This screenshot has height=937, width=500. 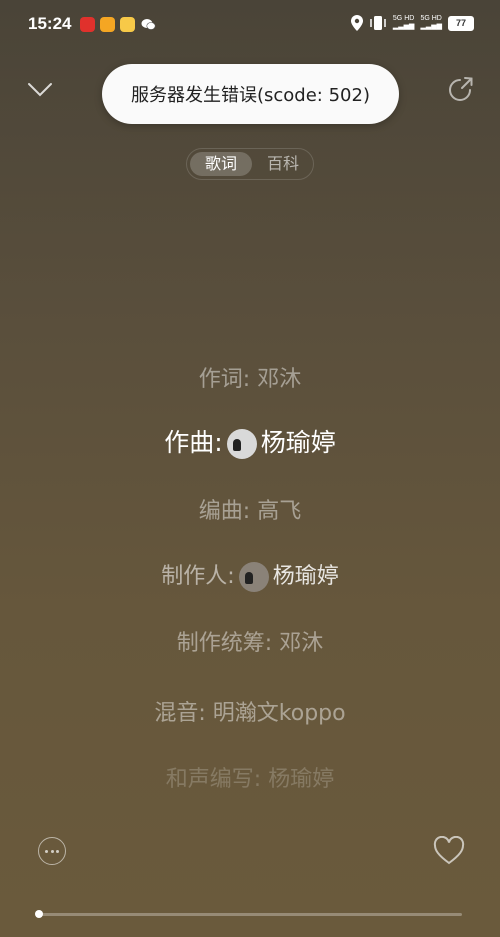 I want to click on lyric-line-current: 作曲: 杨瑜婷, so click(x=250, y=441).